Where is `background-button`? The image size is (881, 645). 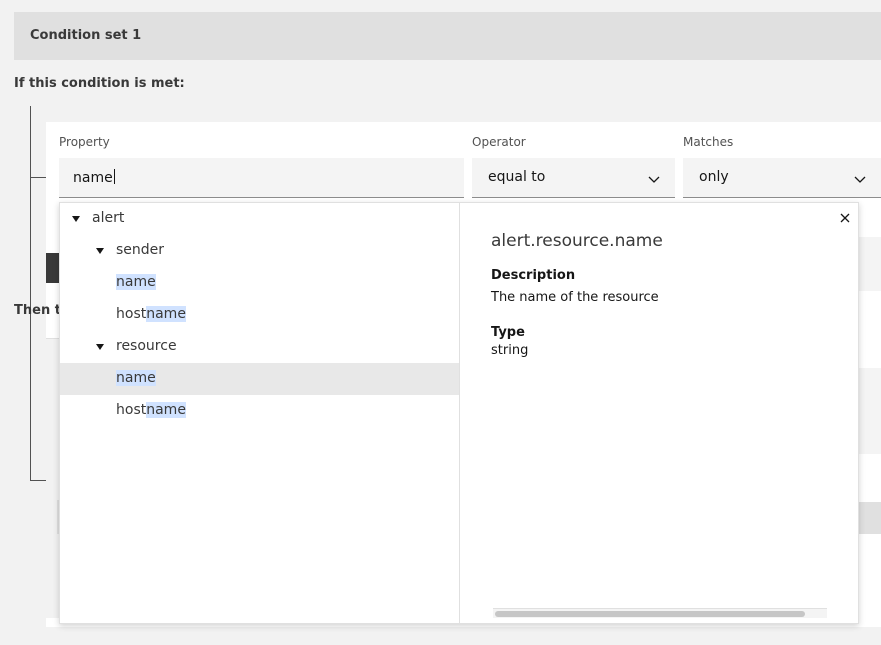
background-button is located at coordinates (869, 518).